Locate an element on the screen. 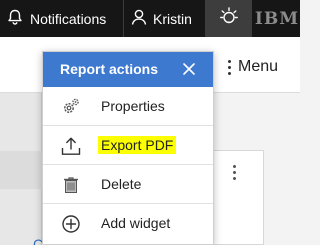 Image resolution: width=320 pixels, height=245 pixels. left-panel is located at coordinates (21, 169).